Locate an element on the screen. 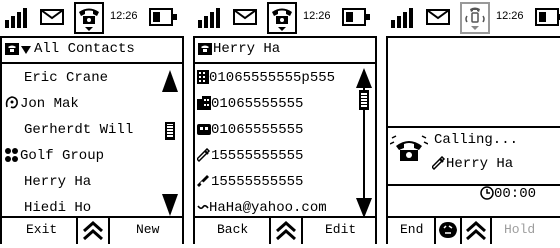 The height and width of the screenshot is (248, 560). person-outline-icon is located at coordinates (11, 102).